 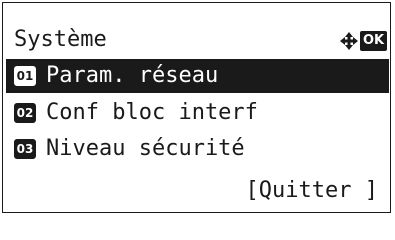 I want to click on navigation-hint: OK, so click(x=366, y=42).